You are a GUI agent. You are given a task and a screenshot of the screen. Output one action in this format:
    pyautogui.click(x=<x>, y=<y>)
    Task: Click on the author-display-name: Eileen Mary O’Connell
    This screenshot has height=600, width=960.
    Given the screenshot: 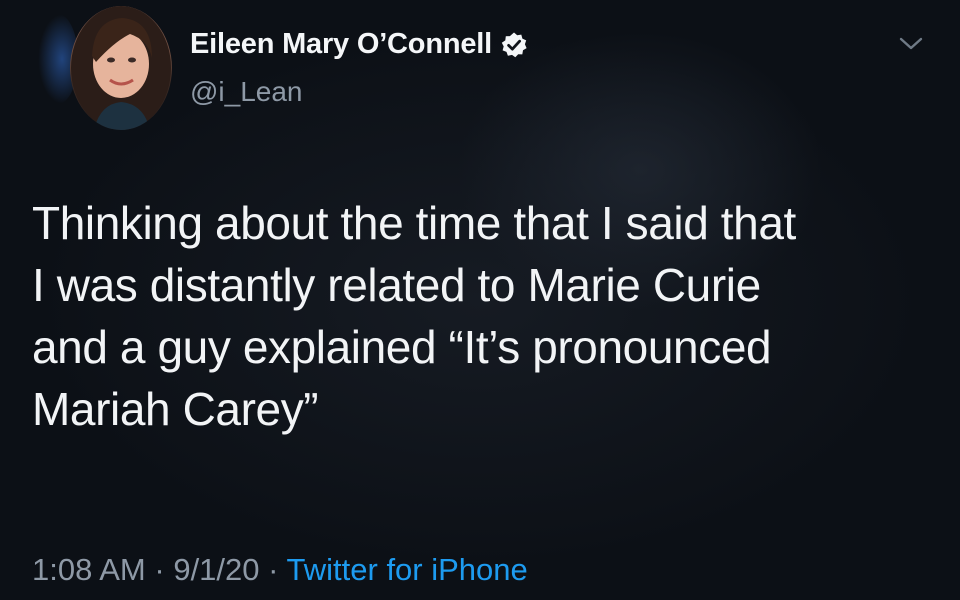 What is the action you would take?
    pyautogui.click(x=341, y=44)
    